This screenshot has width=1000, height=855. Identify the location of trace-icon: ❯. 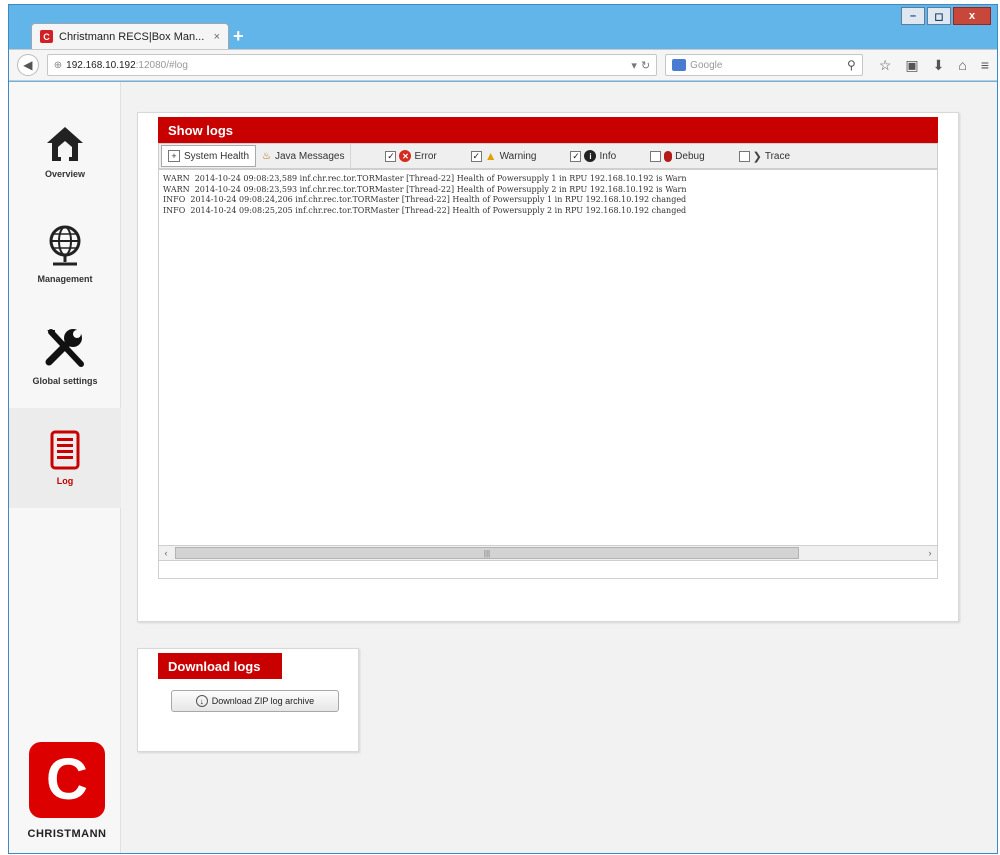
(757, 156).